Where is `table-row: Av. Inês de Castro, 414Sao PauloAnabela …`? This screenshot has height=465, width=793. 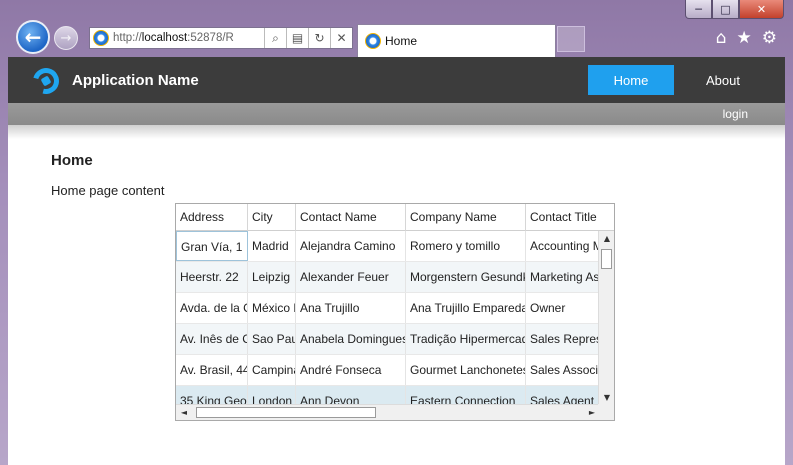
table-row: Av. Inês de Castro, 414Sao PauloAnabela … is located at coordinates (395, 339).